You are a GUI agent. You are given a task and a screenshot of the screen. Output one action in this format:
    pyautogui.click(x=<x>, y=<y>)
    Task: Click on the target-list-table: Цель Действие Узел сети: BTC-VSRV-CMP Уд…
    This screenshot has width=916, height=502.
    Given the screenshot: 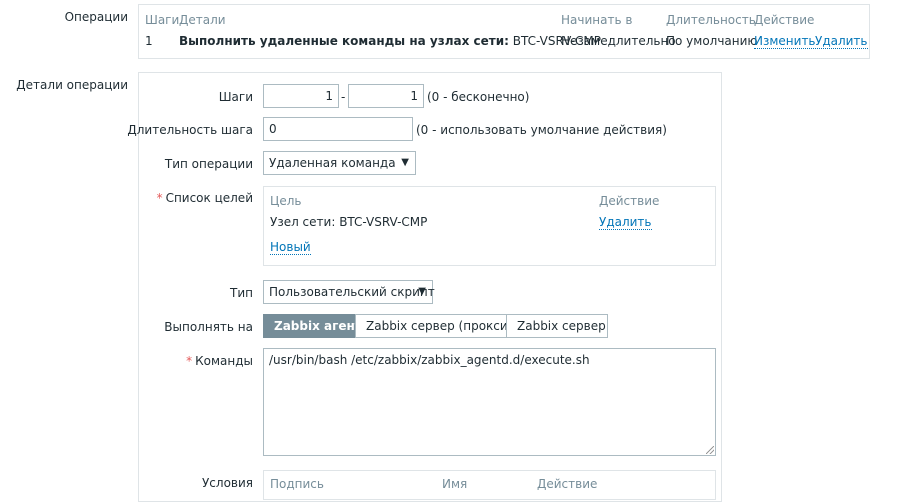 What is the action you would take?
    pyautogui.click(x=489, y=226)
    